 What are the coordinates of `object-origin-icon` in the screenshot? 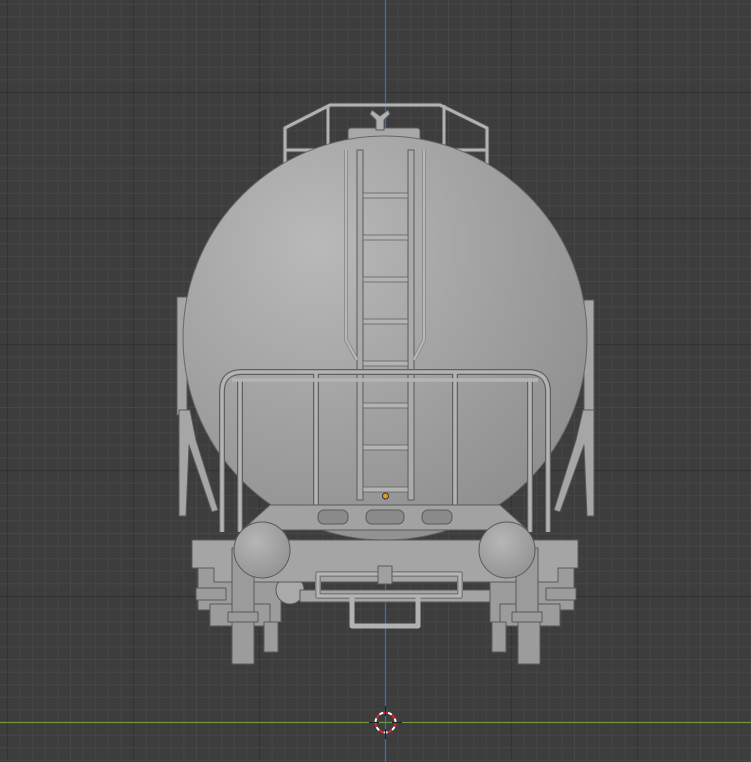 It's located at (385, 496).